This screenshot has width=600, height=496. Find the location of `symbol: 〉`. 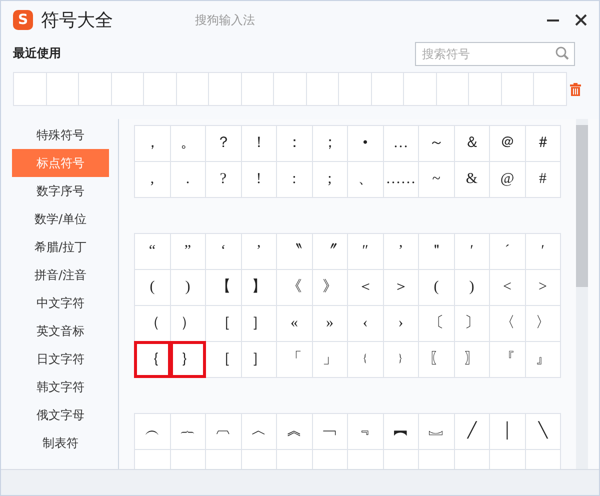

symbol: 〉 is located at coordinates (542, 323).